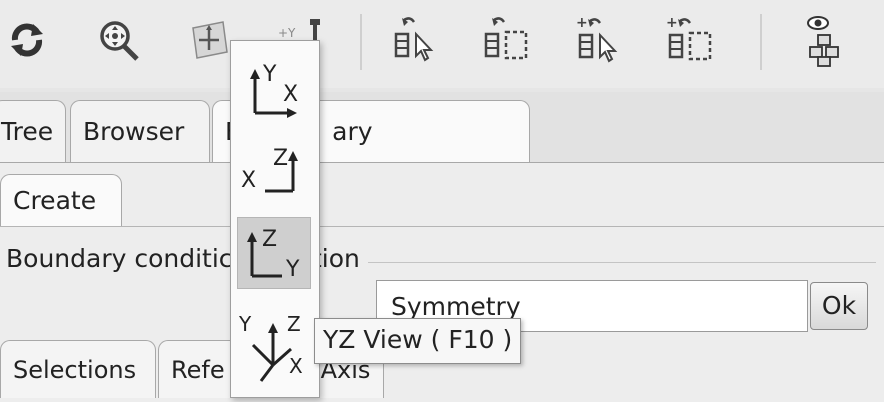 This screenshot has width=884, height=402. I want to click on tab-tree: Tree, so click(33, 131).